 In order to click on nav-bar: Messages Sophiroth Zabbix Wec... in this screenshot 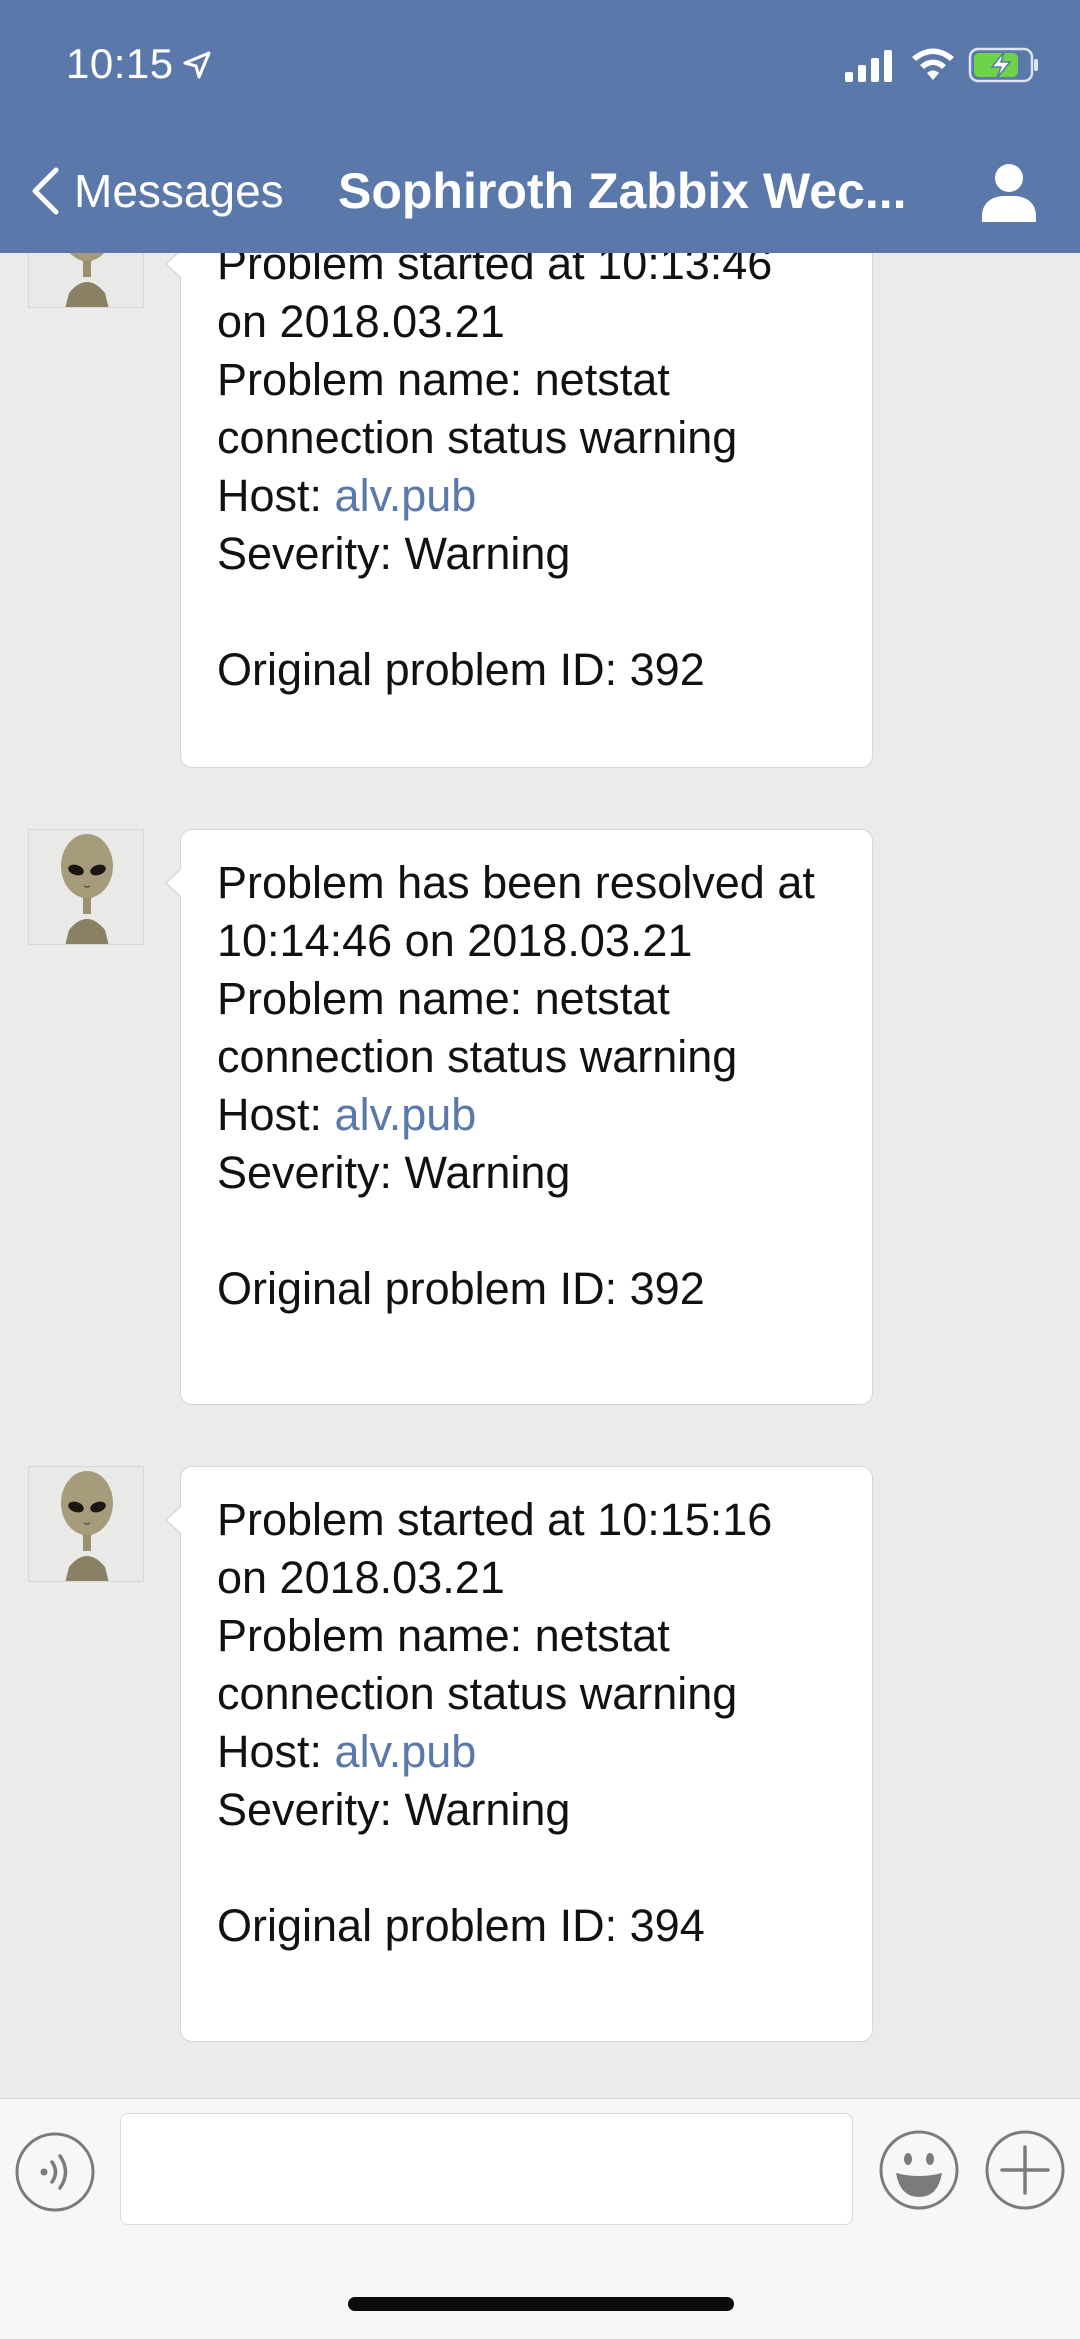, I will do `click(540, 196)`.